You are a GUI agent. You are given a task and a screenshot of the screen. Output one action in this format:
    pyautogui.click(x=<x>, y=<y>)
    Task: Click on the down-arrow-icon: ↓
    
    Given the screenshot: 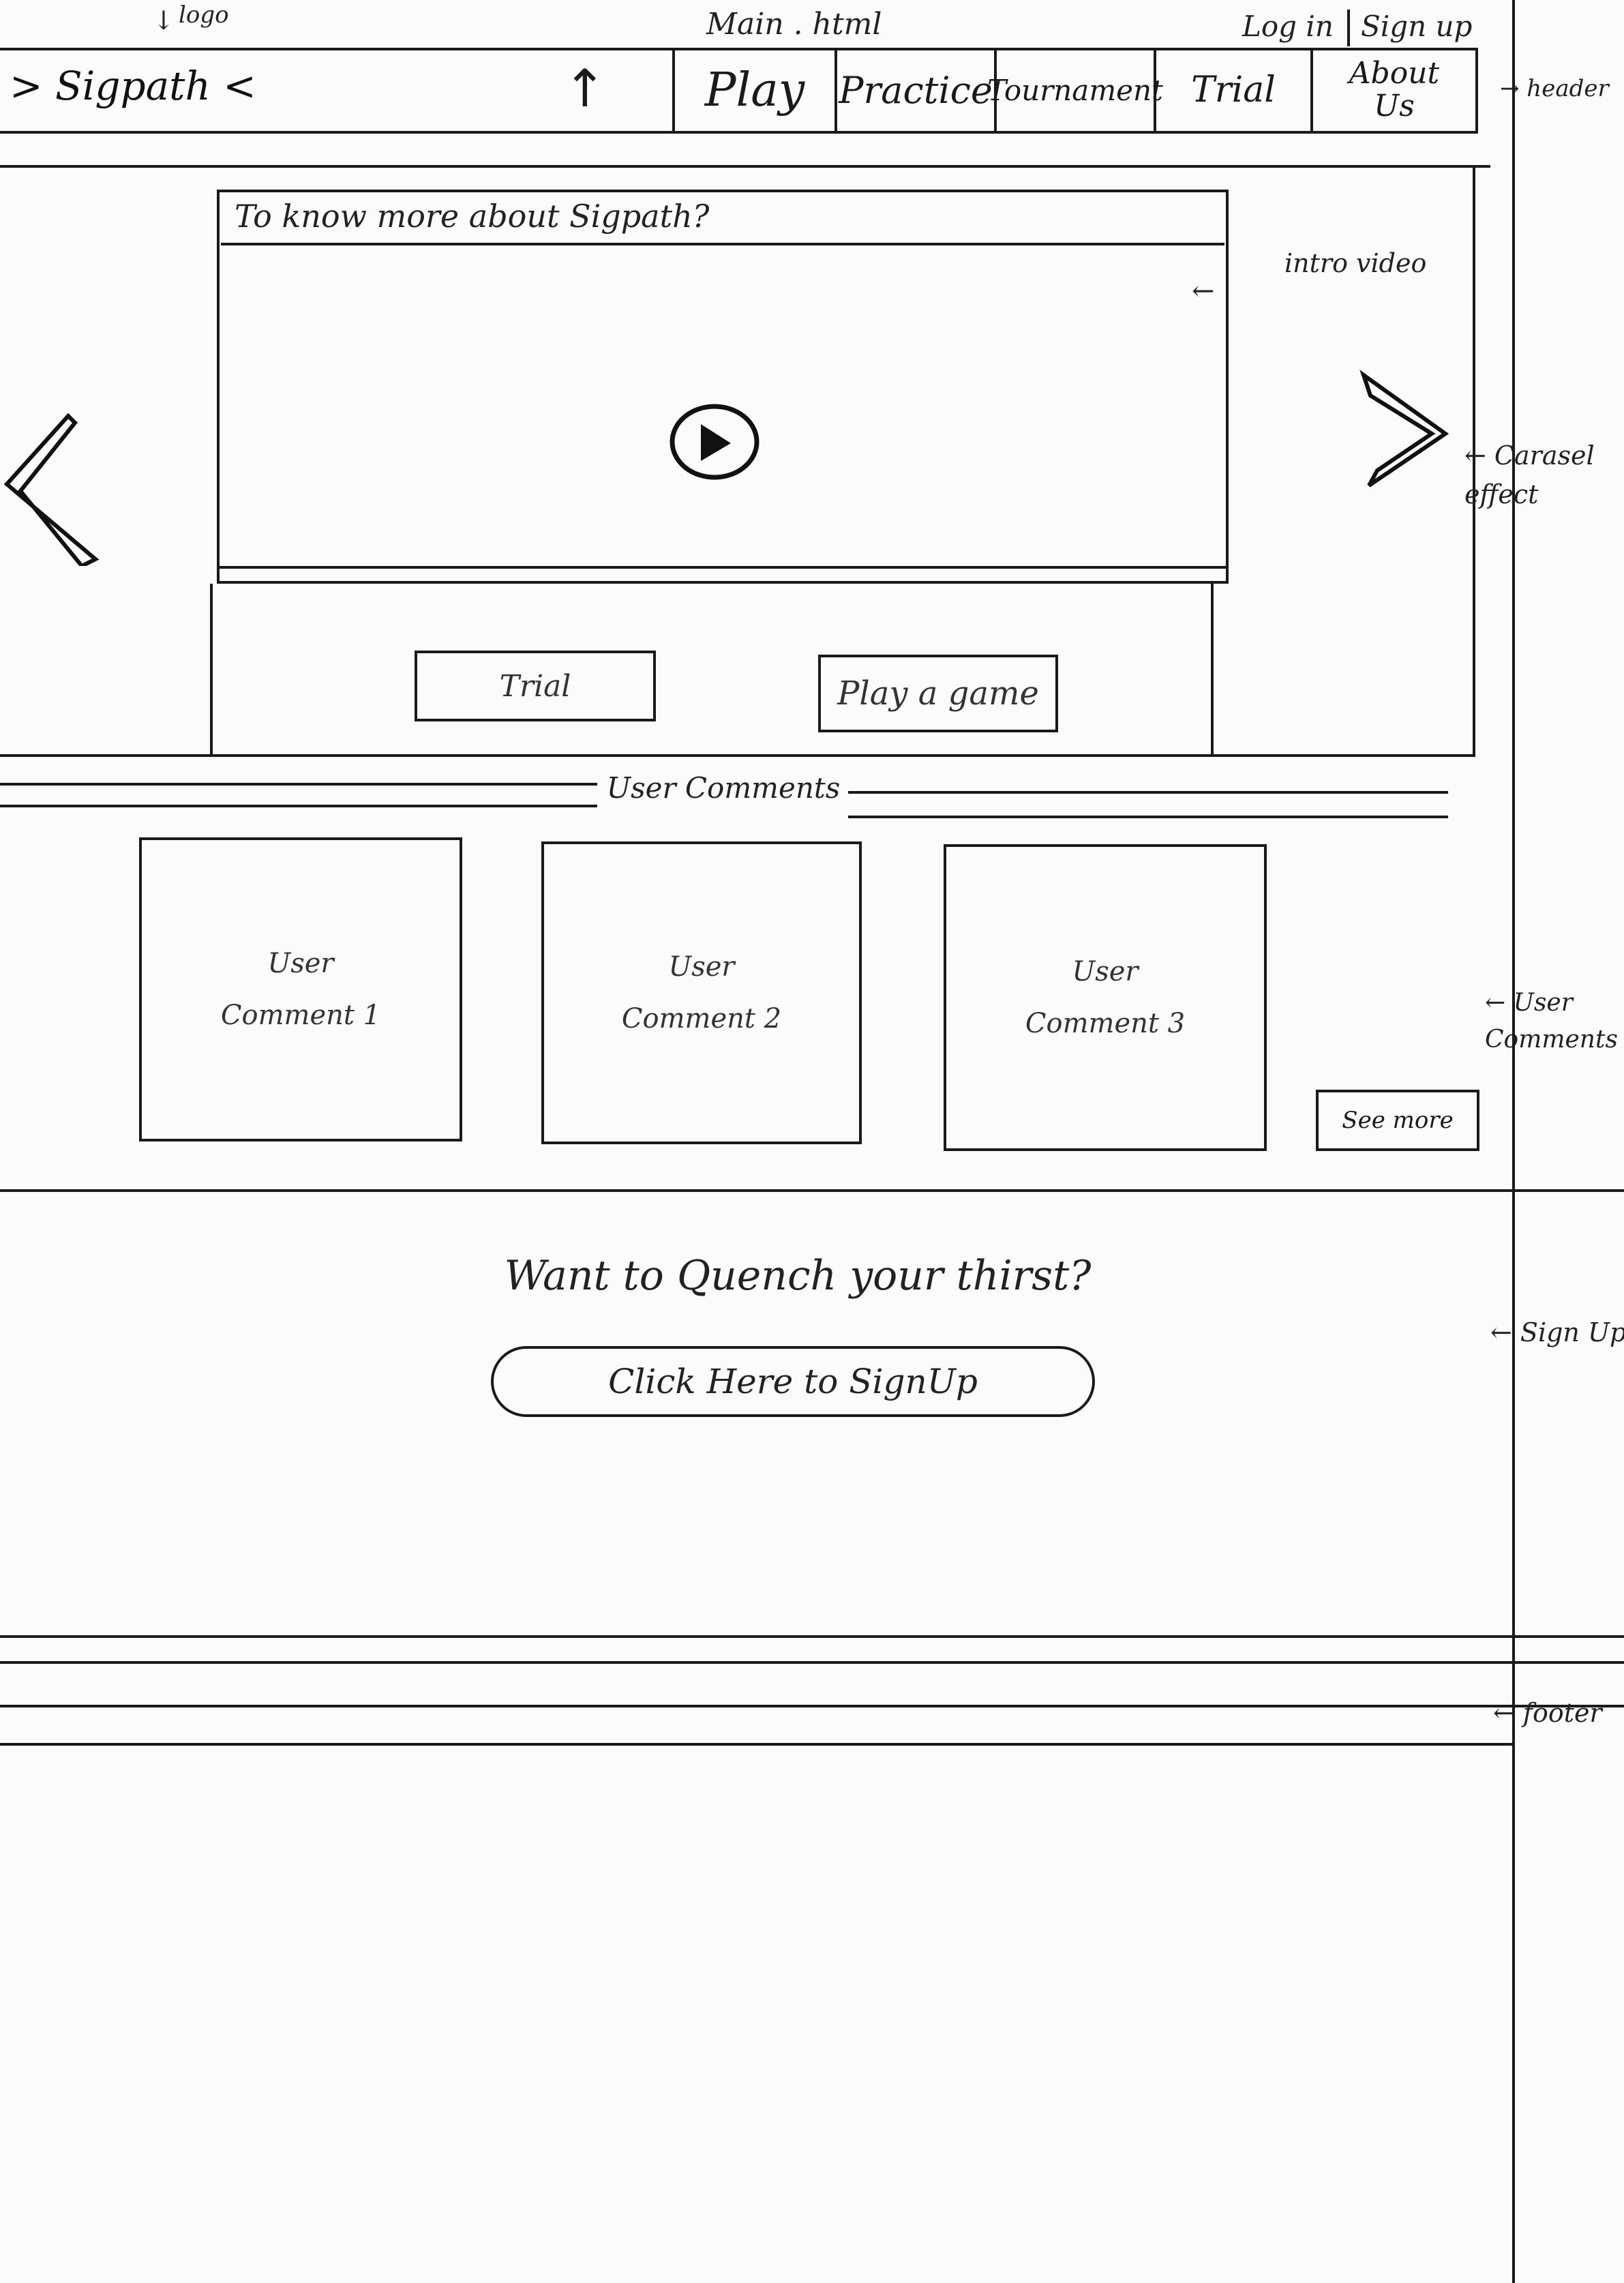 What is the action you would take?
    pyautogui.click(x=164, y=20)
    